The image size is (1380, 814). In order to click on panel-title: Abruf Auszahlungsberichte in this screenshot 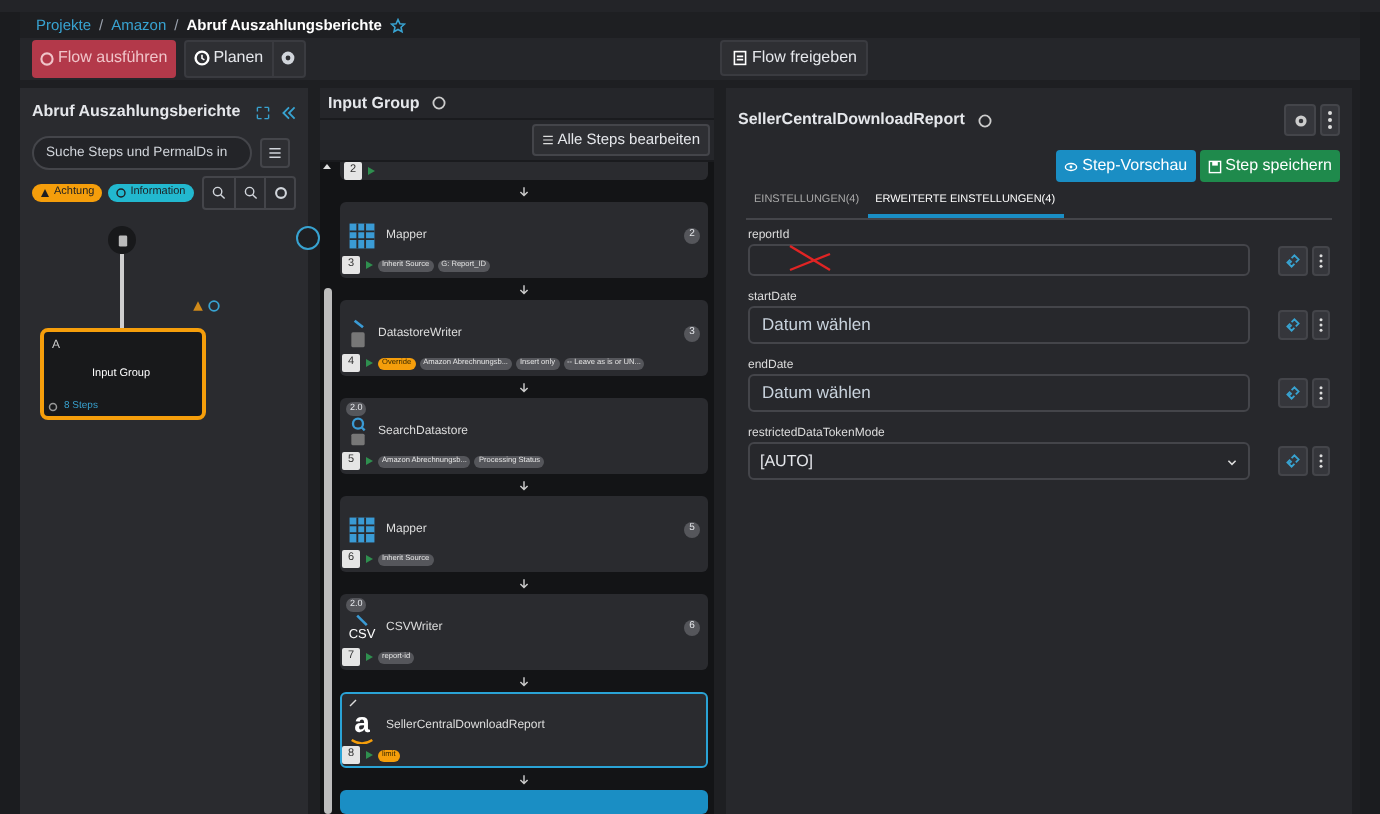, I will do `click(137, 112)`.